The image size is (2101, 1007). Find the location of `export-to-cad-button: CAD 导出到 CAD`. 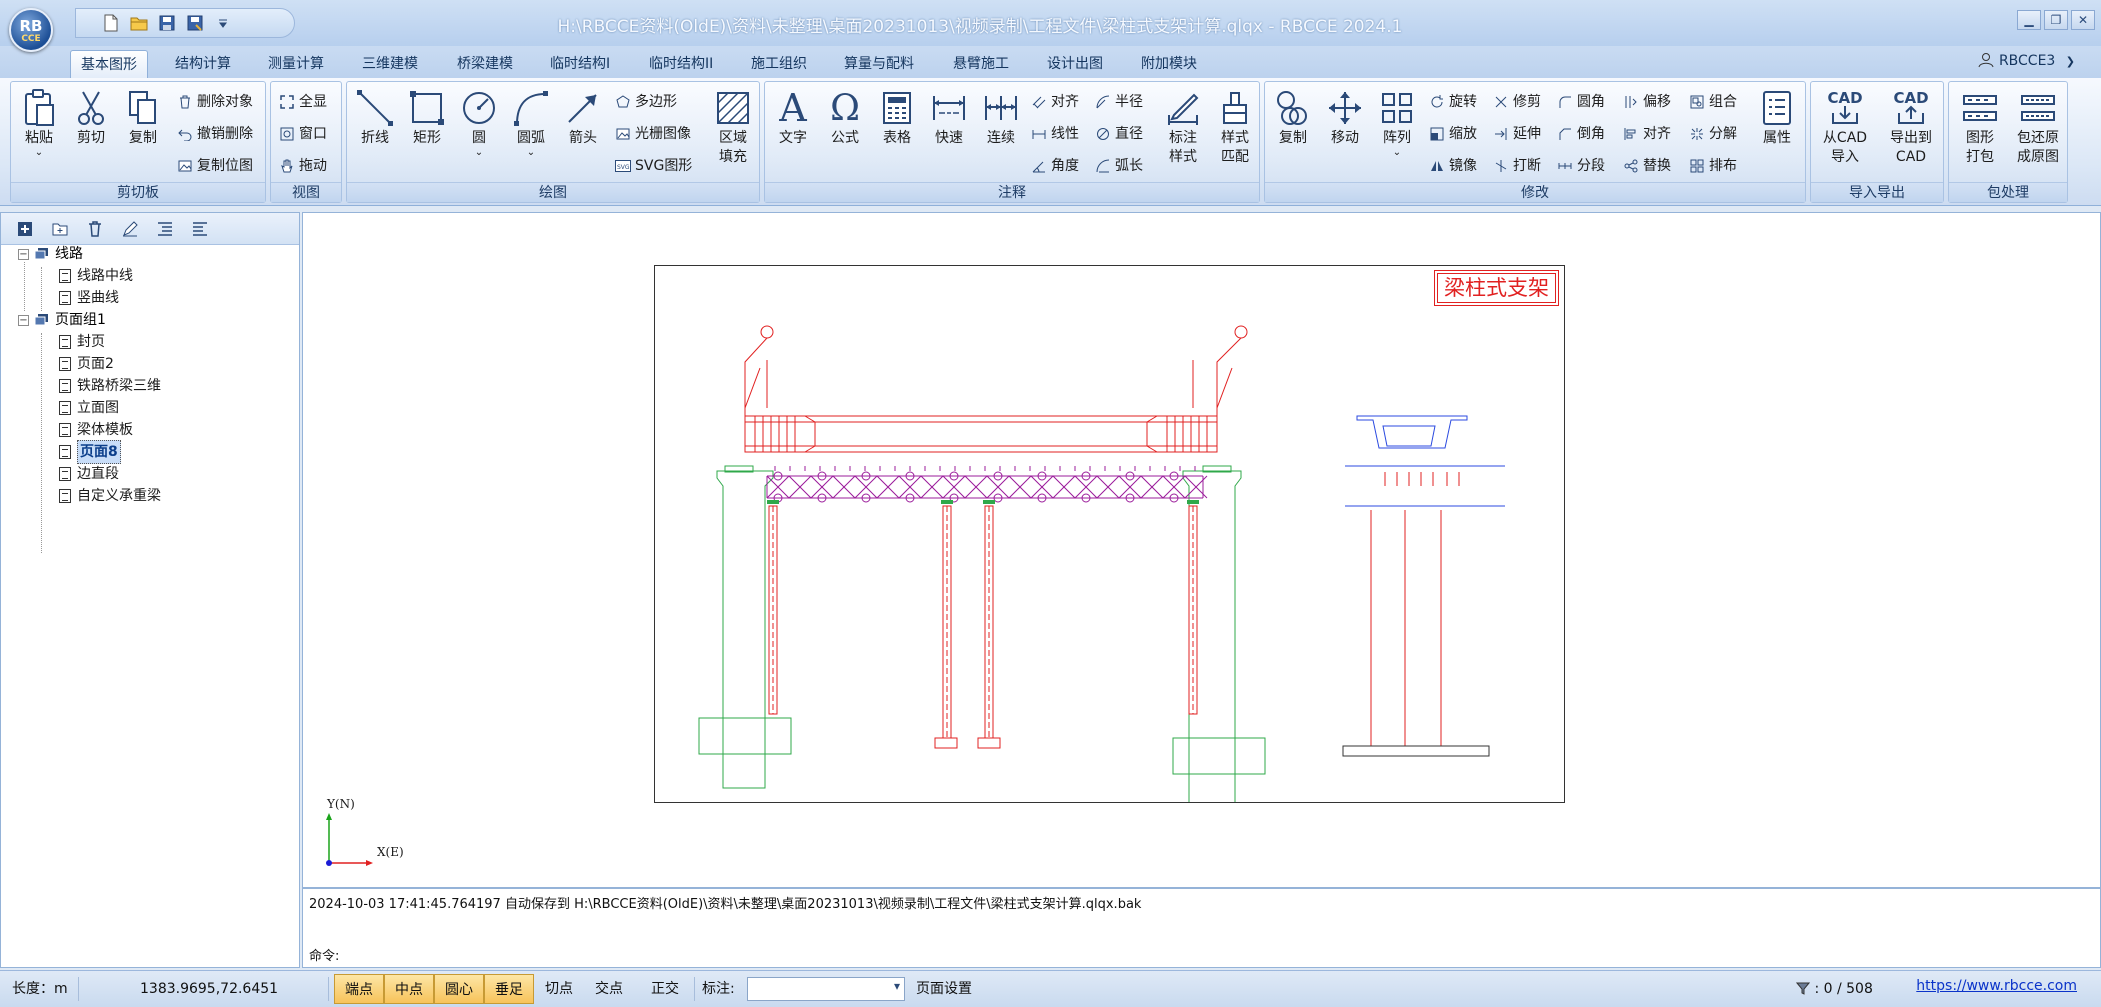

export-to-cad-button: CAD 导出到 CAD is located at coordinates (1911, 127).